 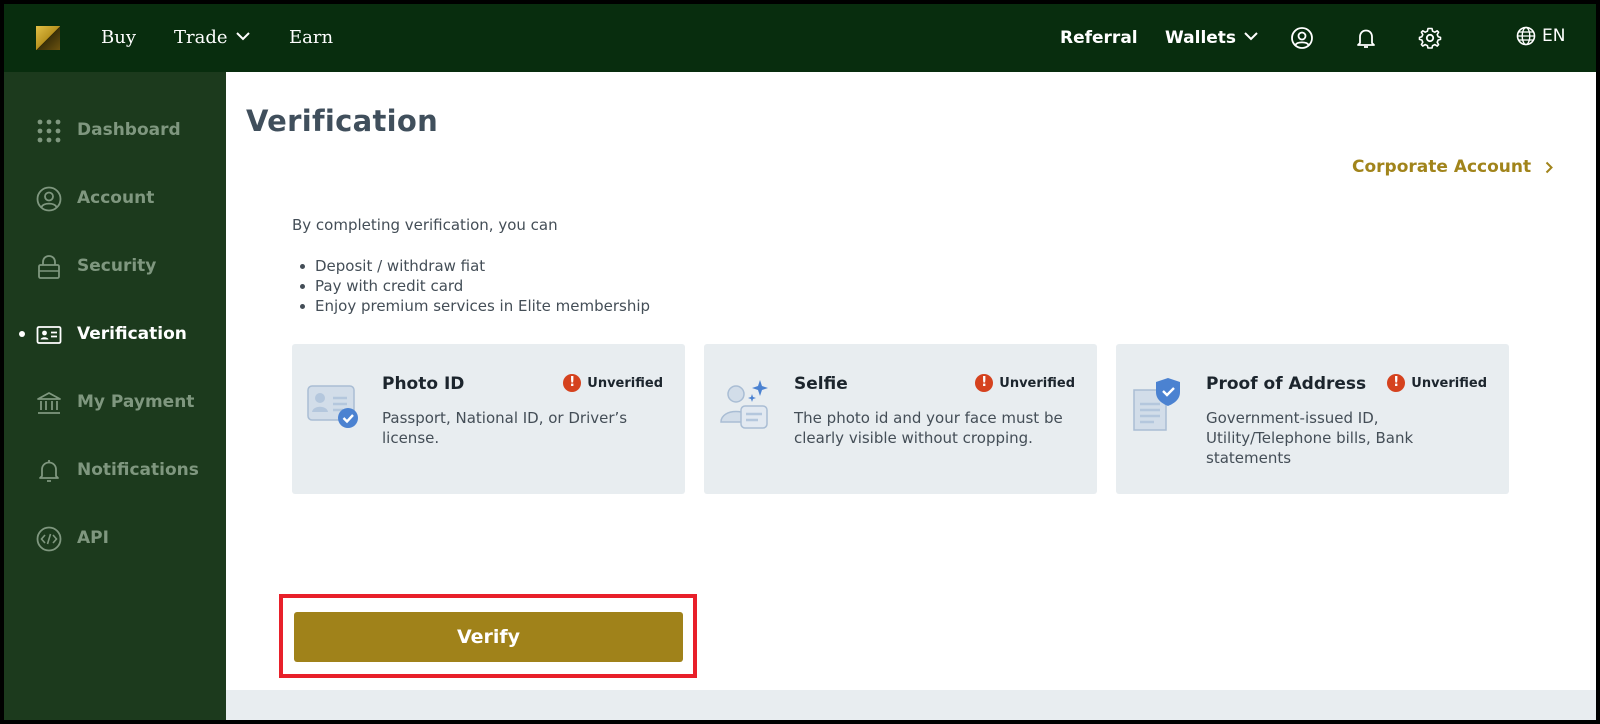 What do you see at coordinates (911, 705) in the screenshot?
I see `footer-band` at bounding box center [911, 705].